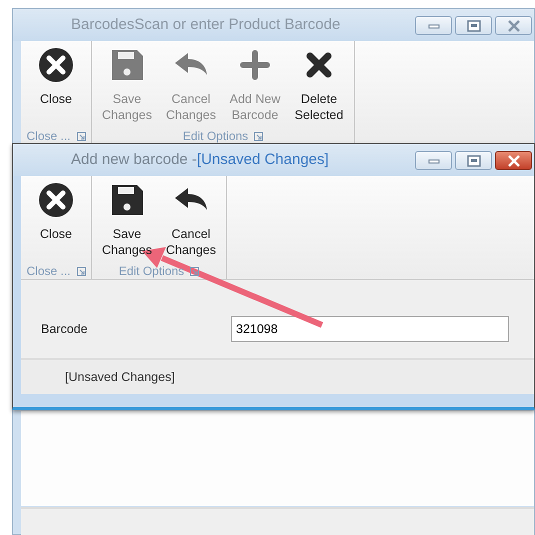 The height and width of the screenshot is (535, 535). What do you see at coordinates (370, 329) in the screenshot?
I see `barcode-input-field: 321098` at bounding box center [370, 329].